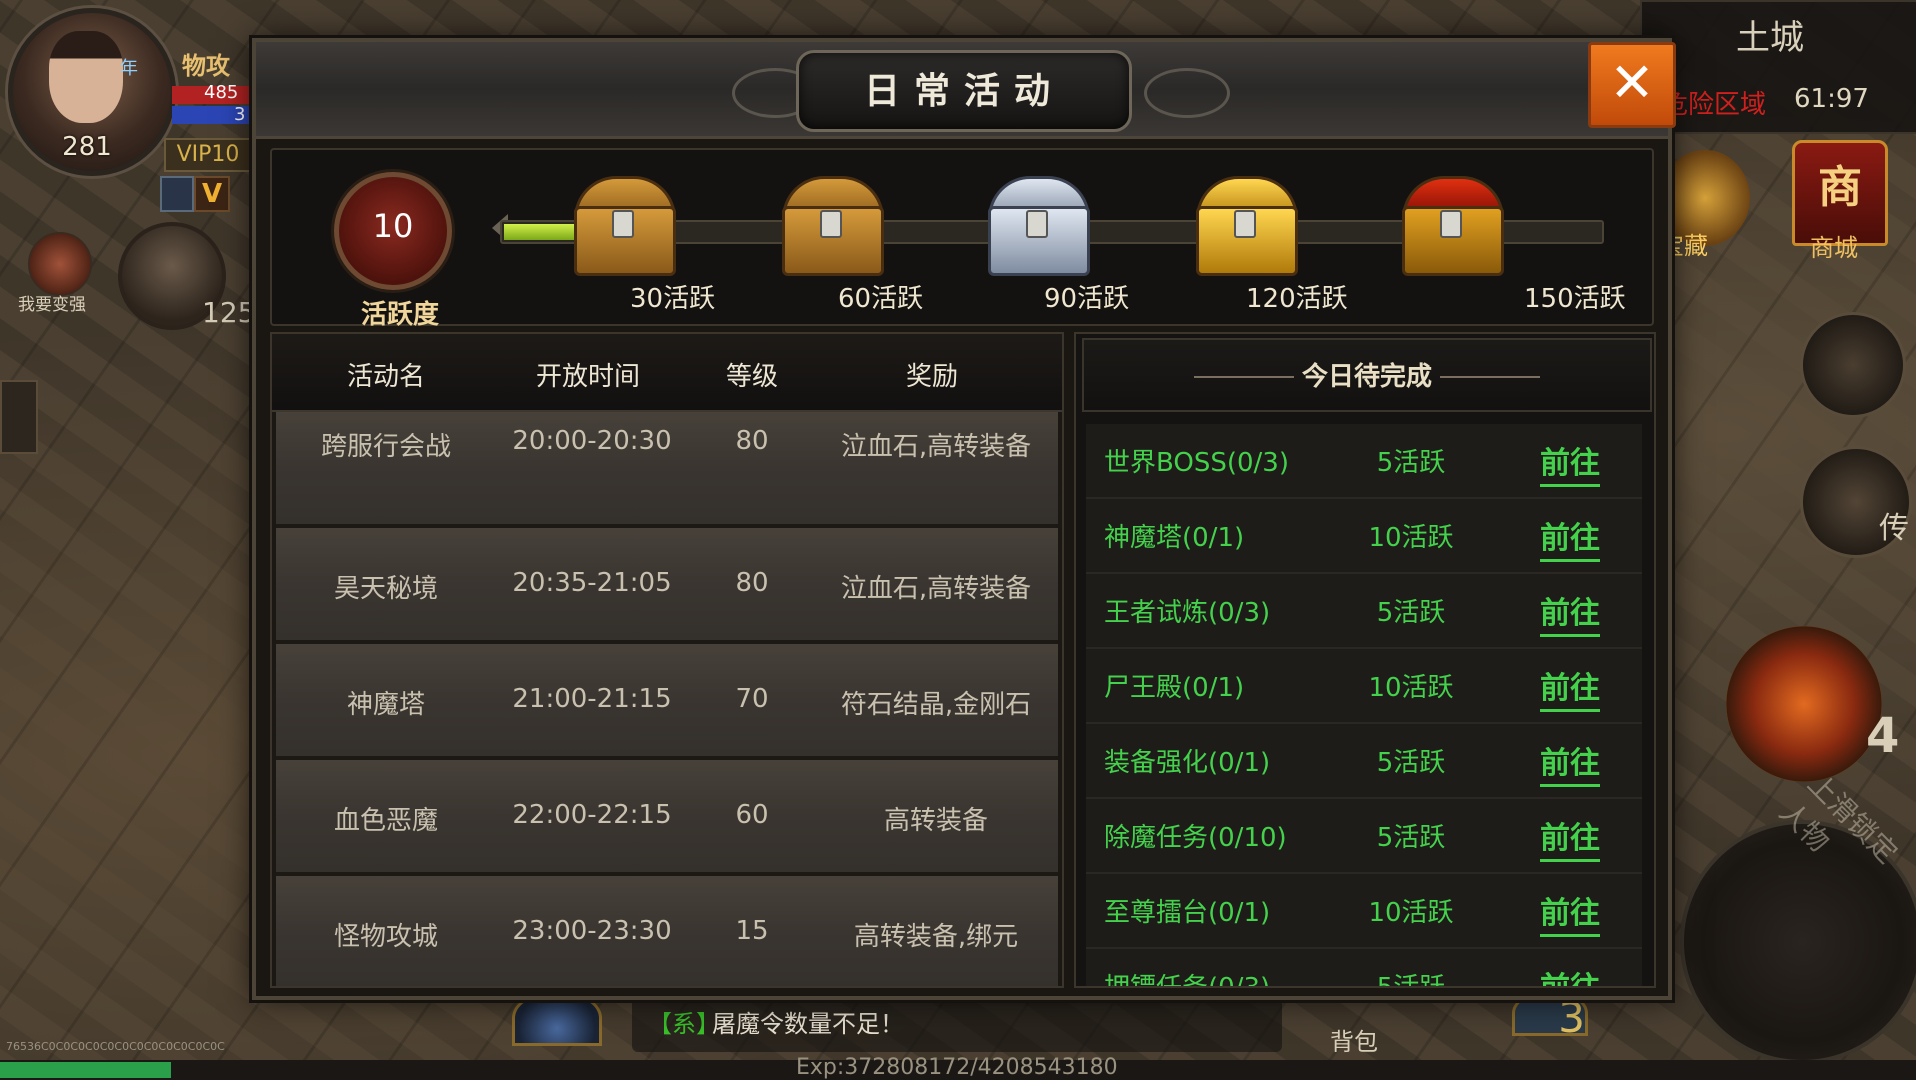 The height and width of the screenshot is (1080, 1916). Describe the element at coordinates (1196, 463) in the screenshot. I see `task-name: 世界BOSS(0/3)` at that location.